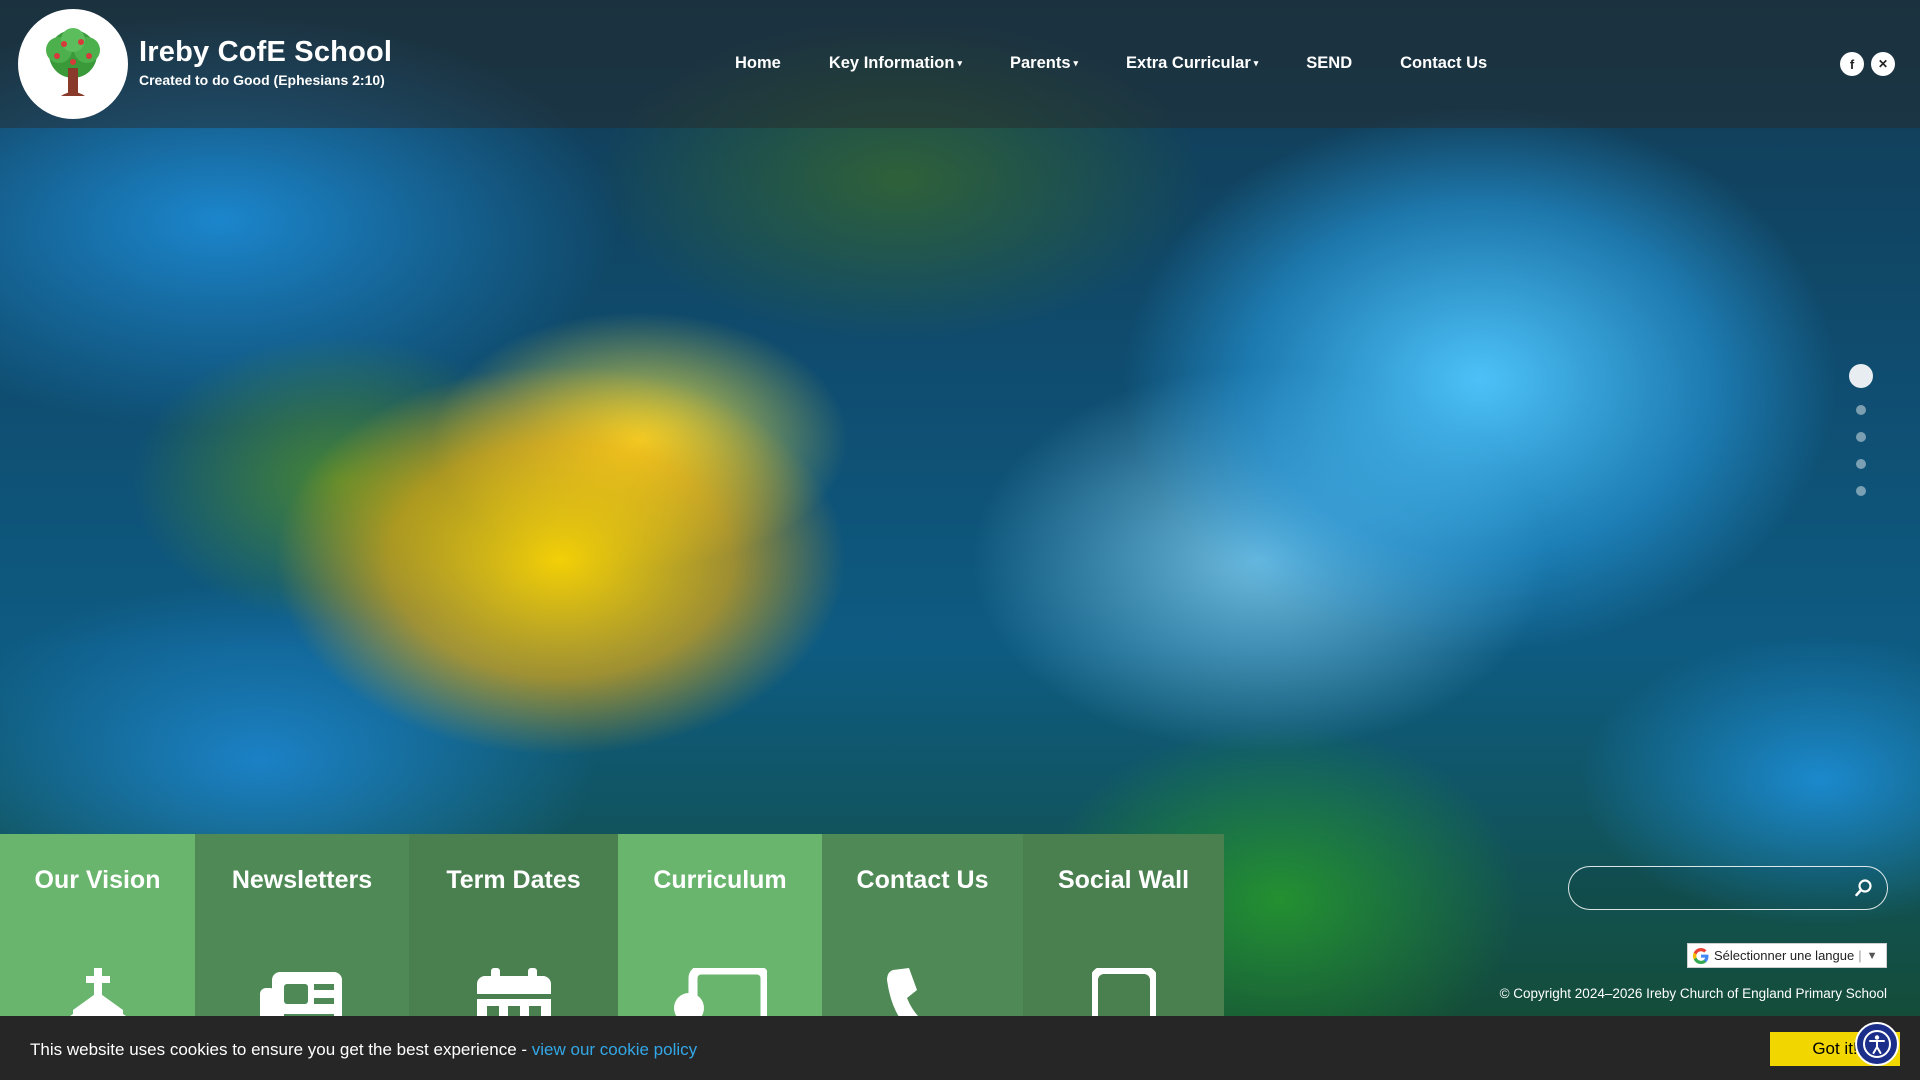 This screenshot has height=1080, width=1920. I want to click on language-selector-label: Sélectionner une langue, so click(1784, 955).